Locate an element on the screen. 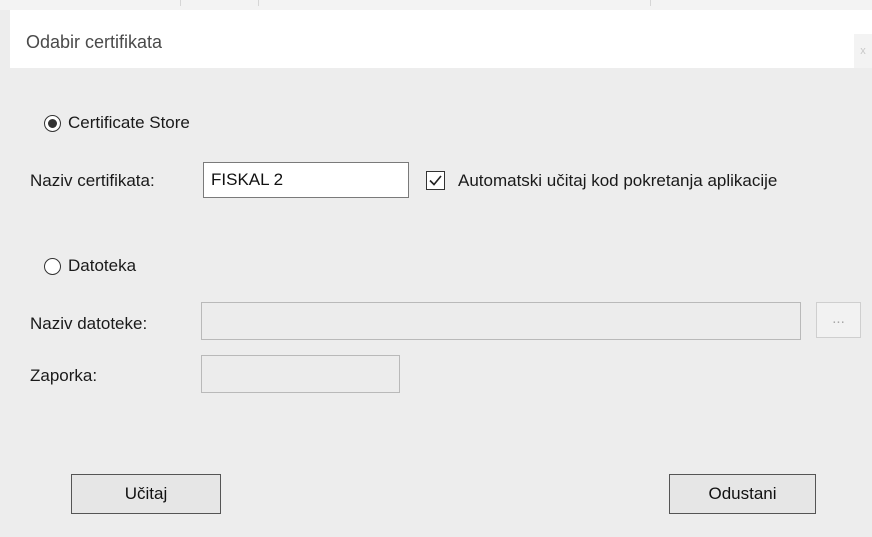 This screenshot has width=872, height=537. dialog-title: Odabir certifikata is located at coordinates (94, 42).